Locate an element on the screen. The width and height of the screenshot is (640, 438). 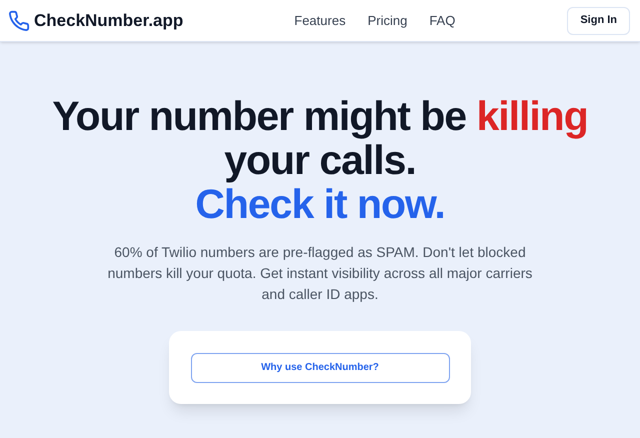
nav-link: Pricing is located at coordinates (388, 20).